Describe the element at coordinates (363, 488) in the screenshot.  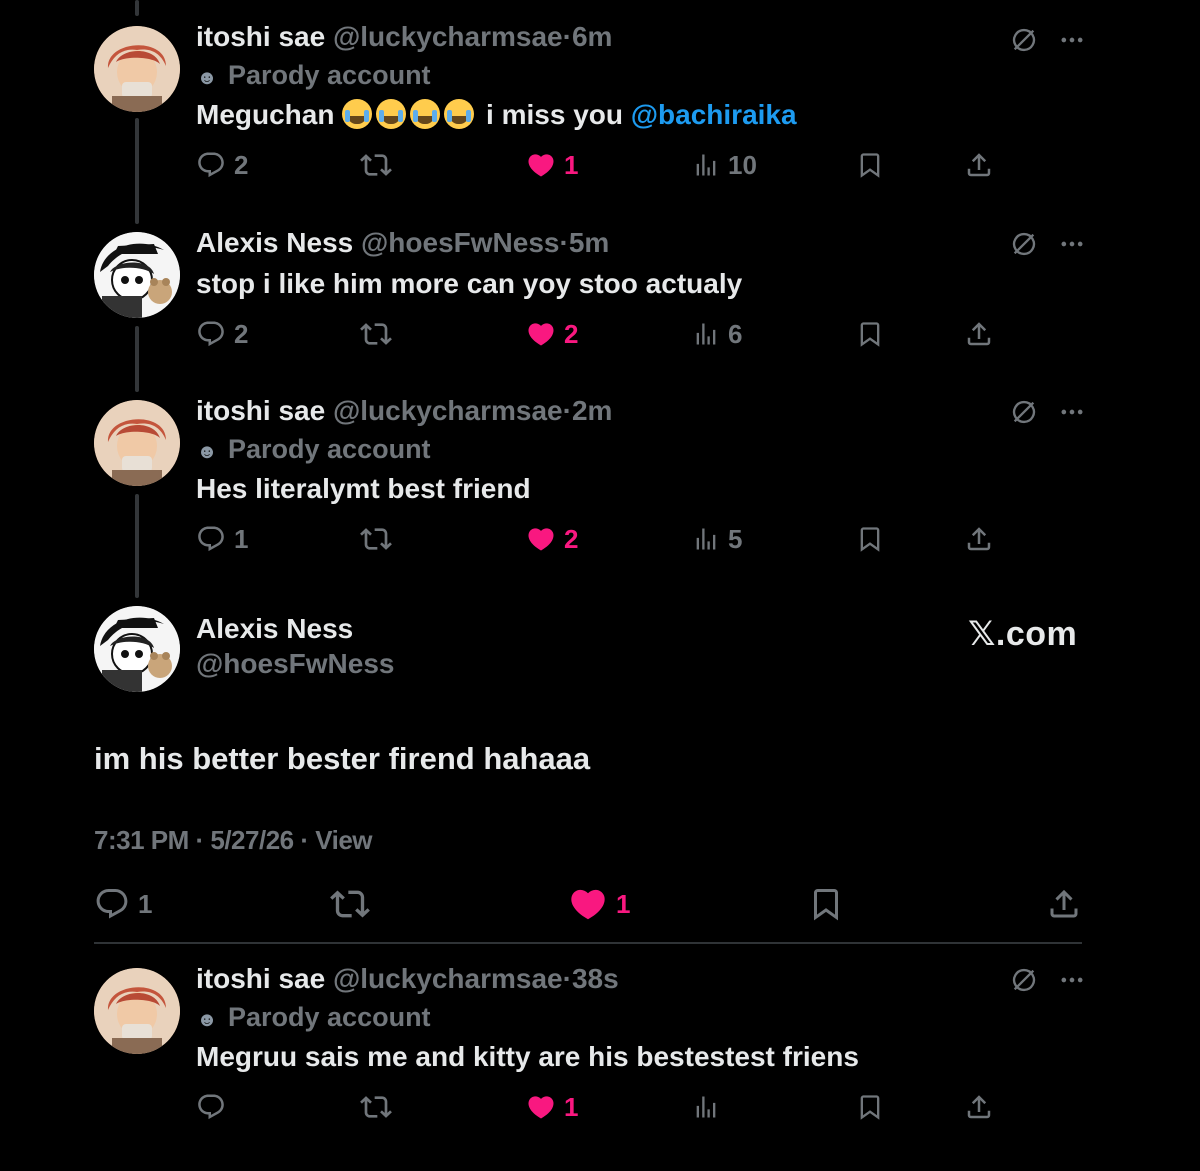
I see `tweet-text: Hes literalymt best friend` at that location.